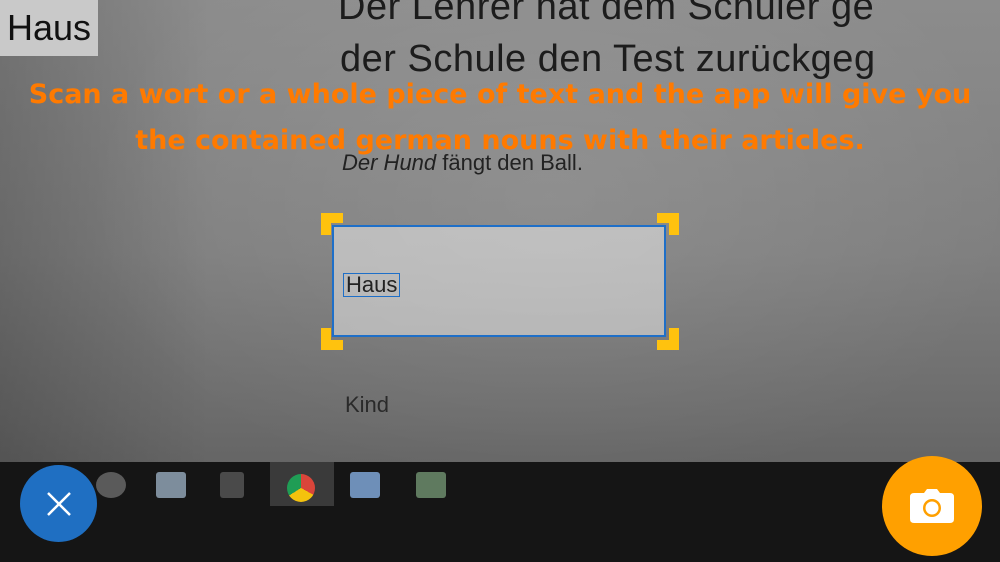 This screenshot has width=1000, height=562. What do you see at coordinates (332, 224) in the screenshot?
I see `resize-handle-top-left` at bounding box center [332, 224].